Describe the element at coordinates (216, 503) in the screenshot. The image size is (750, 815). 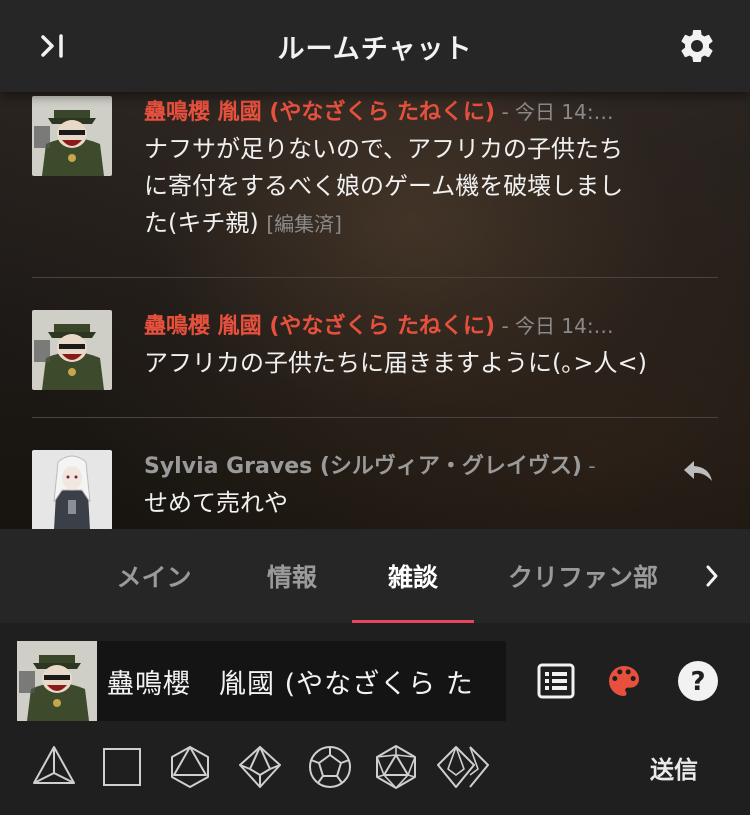
I see `message-line: せめて売れや` at that location.